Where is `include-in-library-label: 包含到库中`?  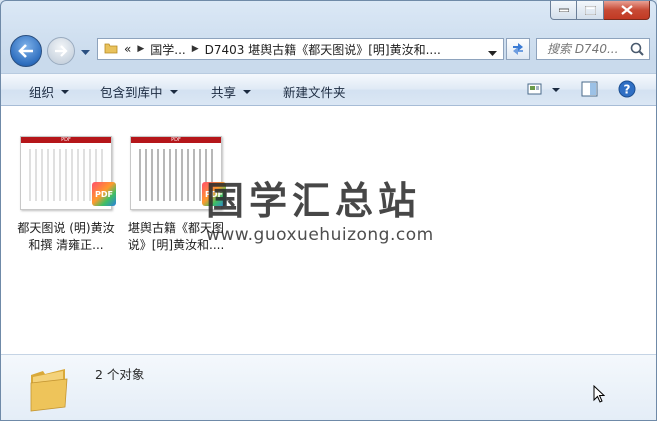
include-in-library-label: 包含到库中 is located at coordinates (131, 92).